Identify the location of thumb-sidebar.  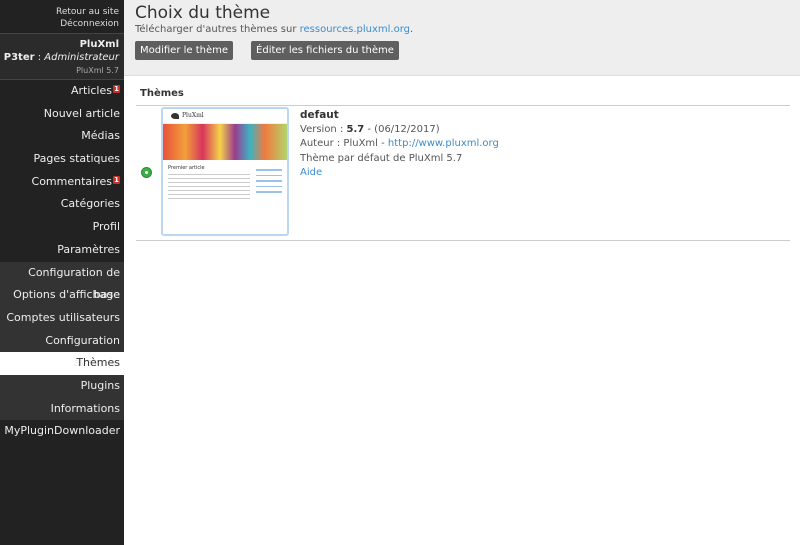
(269, 181).